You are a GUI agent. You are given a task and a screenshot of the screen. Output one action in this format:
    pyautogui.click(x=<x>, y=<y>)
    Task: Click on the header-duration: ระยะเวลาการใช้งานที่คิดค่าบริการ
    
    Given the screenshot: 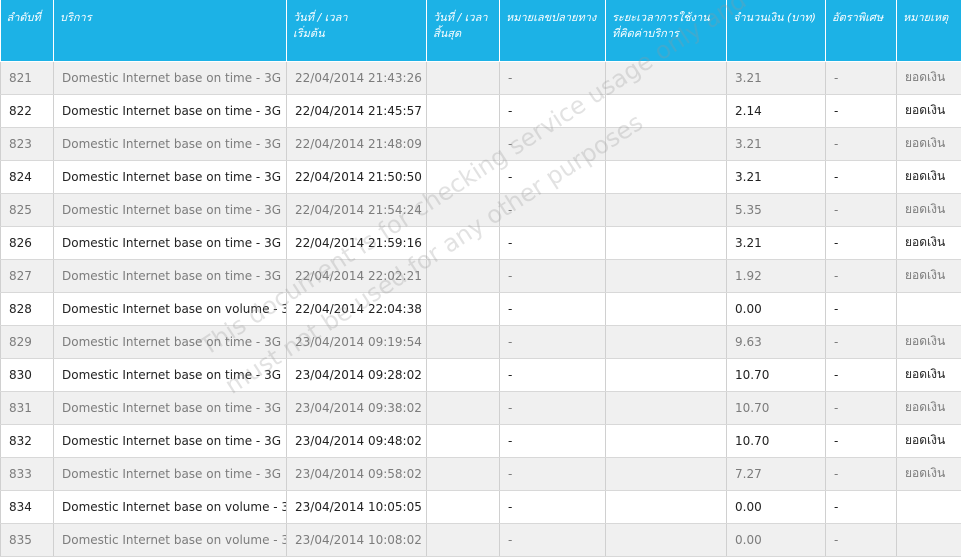 What is the action you would take?
    pyautogui.click(x=666, y=30)
    